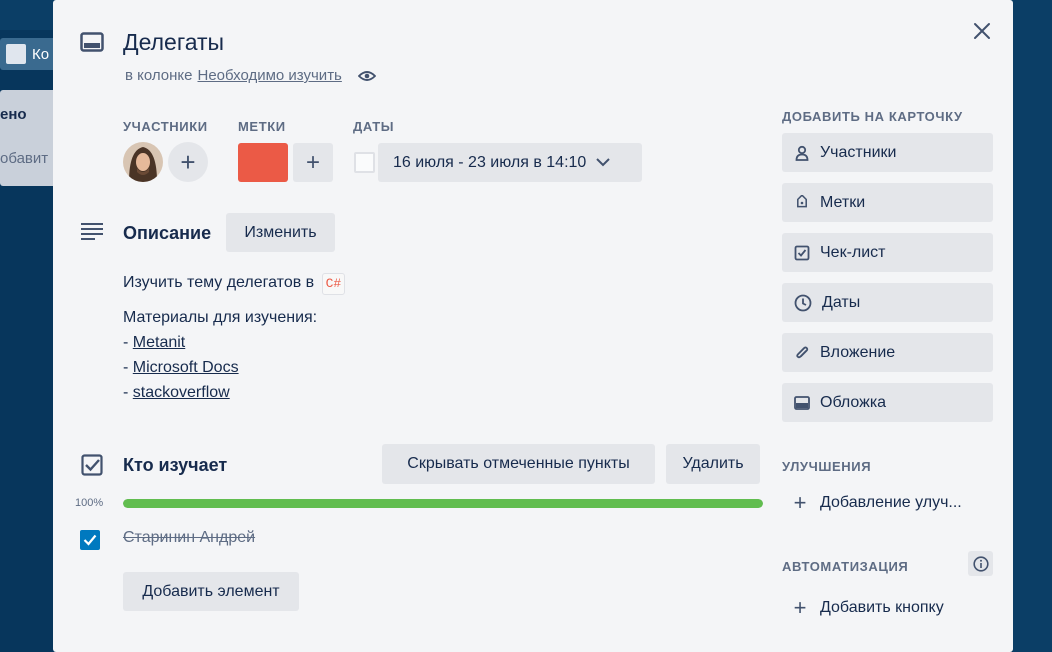 This screenshot has width=1052, height=652. What do you see at coordinates (713, 464) in the screenshot?
I see `delete-checklist-button: Удалить` at bounding box center [713, 464].